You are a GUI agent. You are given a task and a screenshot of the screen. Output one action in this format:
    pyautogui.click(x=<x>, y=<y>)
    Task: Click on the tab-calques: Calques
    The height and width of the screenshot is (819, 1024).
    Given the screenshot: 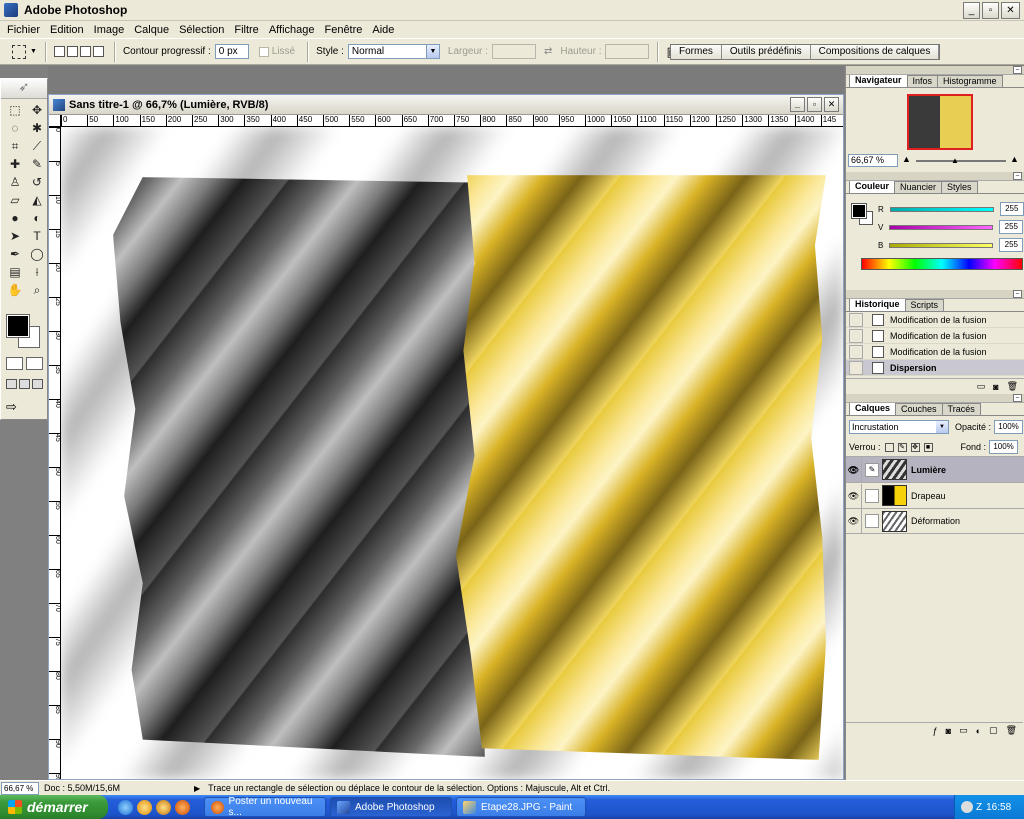 What is the action you would take?
    pyautogui.click(x=873, y=408)
    